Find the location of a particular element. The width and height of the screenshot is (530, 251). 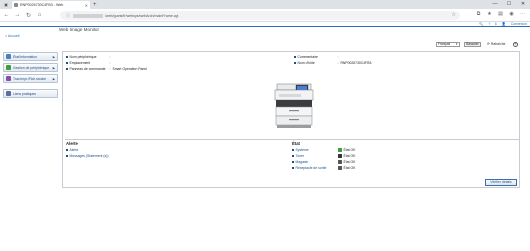

refresh-button: ⟳ Rafraîchir is located at coordinates (496, 44).